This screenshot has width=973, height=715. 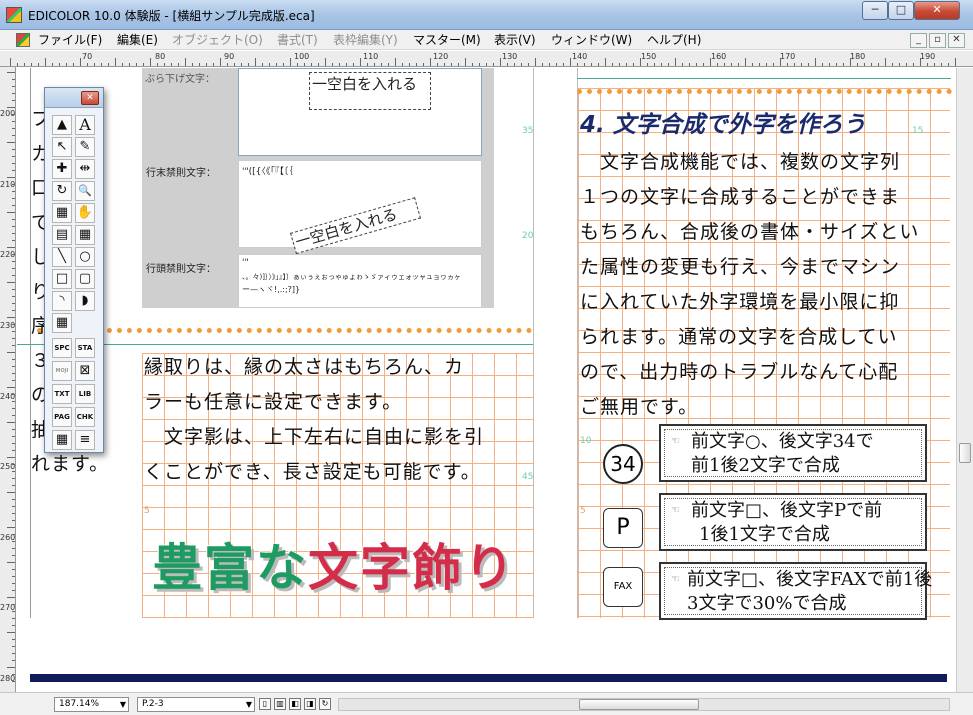 What do you see at coordinates (91, 704) in the screenshot?
I see `zoom-select: 187.14% ▼` at bounding box center [91, 704].